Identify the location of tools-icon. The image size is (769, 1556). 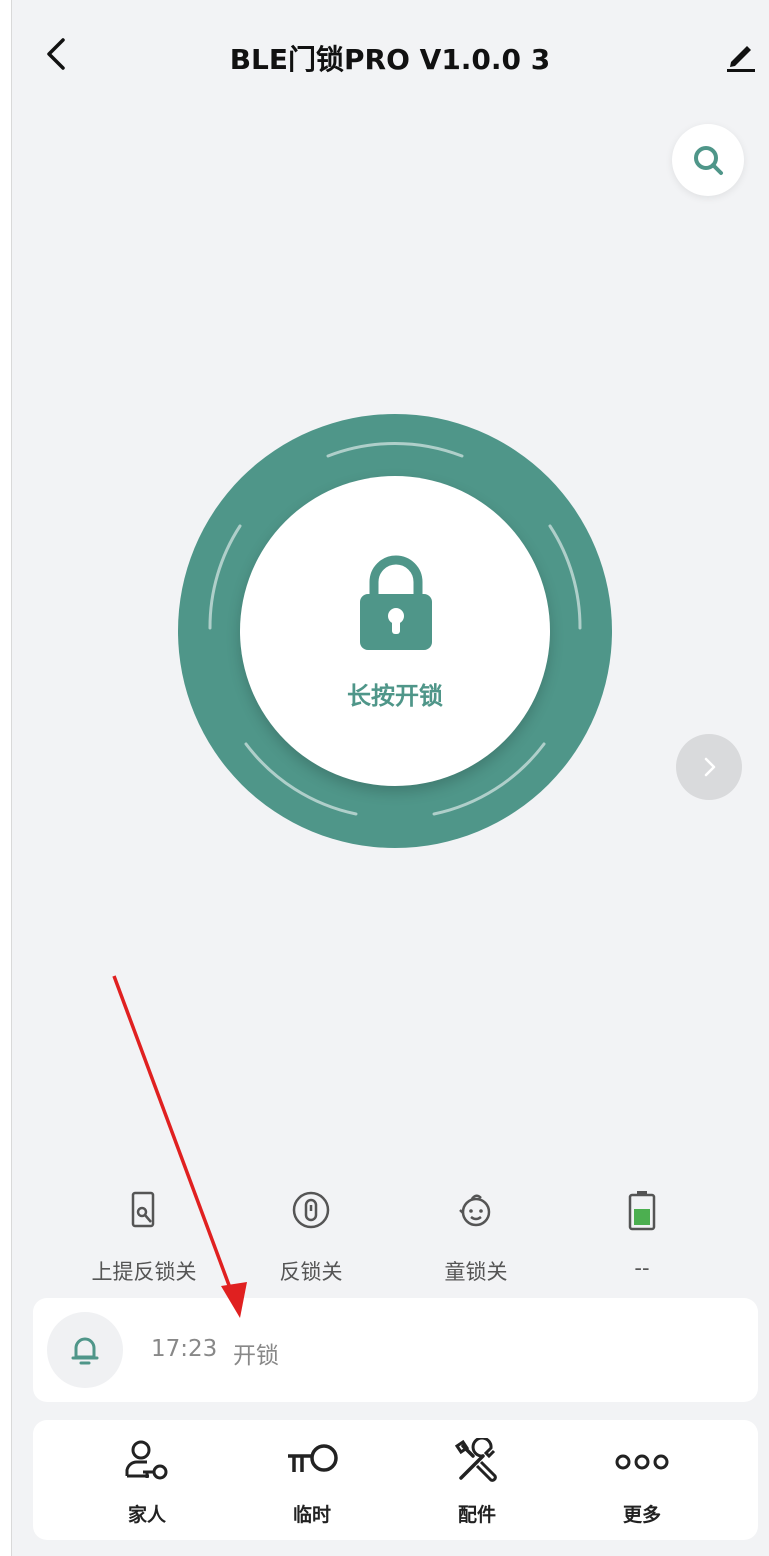
(475, 1460).